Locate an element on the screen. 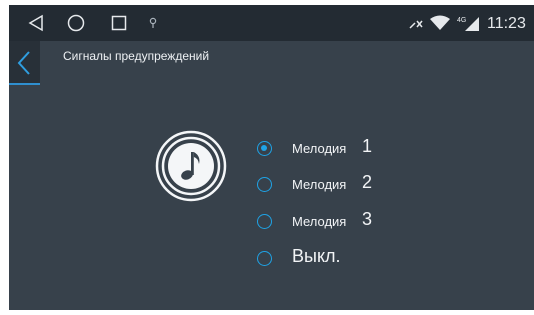  option-melody-2: Мелодия 2 is located at coordinates (337, 186).